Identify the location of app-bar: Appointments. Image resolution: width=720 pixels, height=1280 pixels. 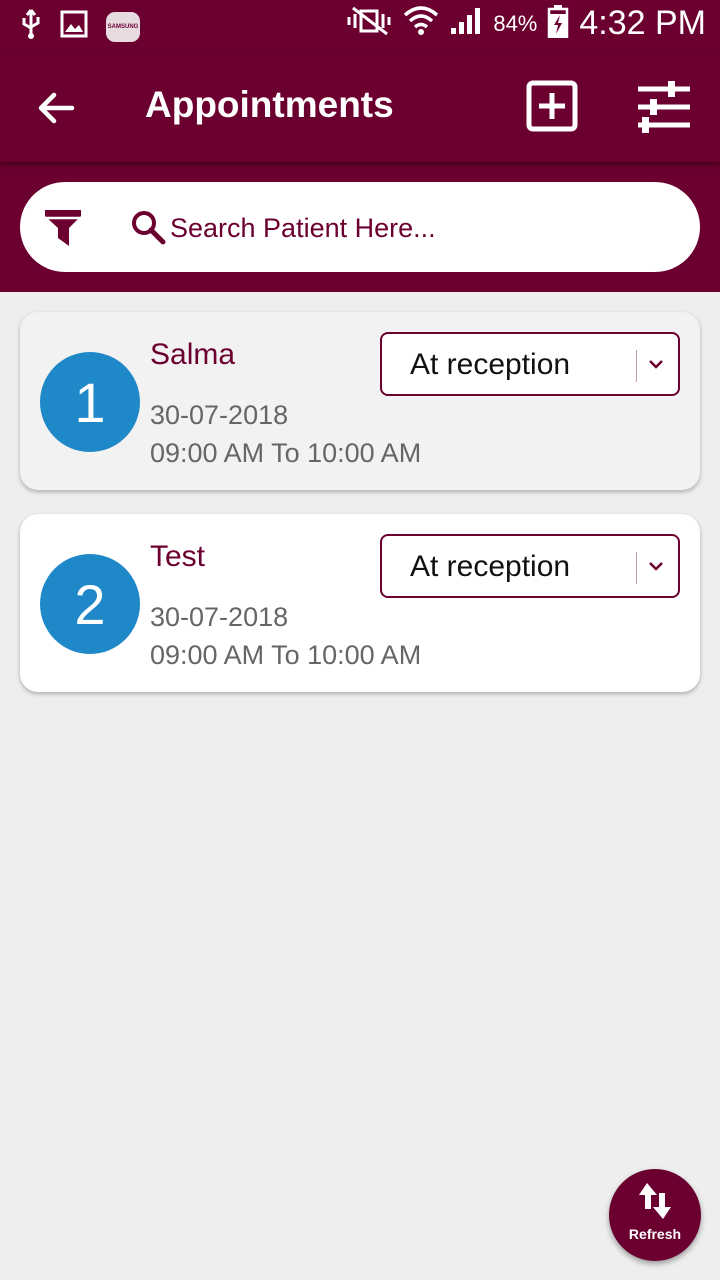
(360, 107).